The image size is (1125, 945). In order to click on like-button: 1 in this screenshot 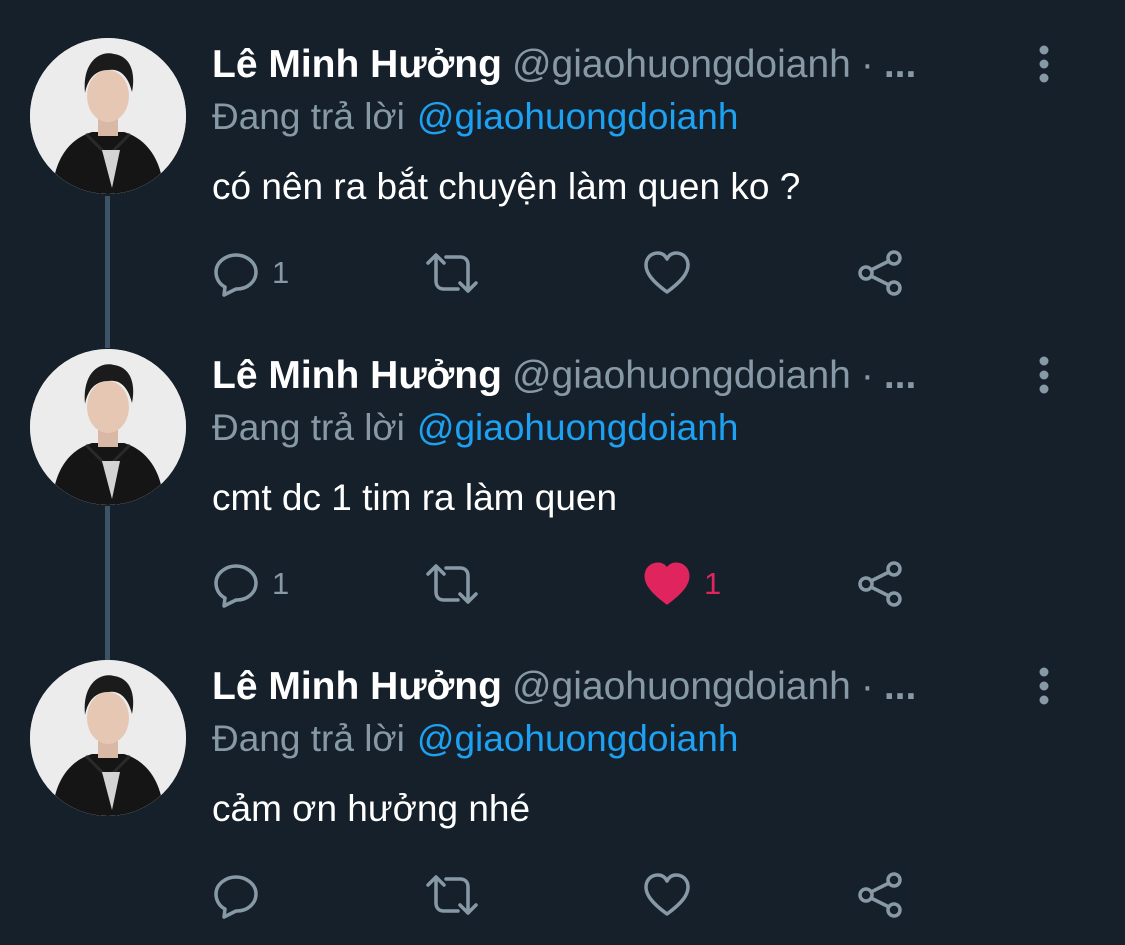, I will do `click(681, 584)`.